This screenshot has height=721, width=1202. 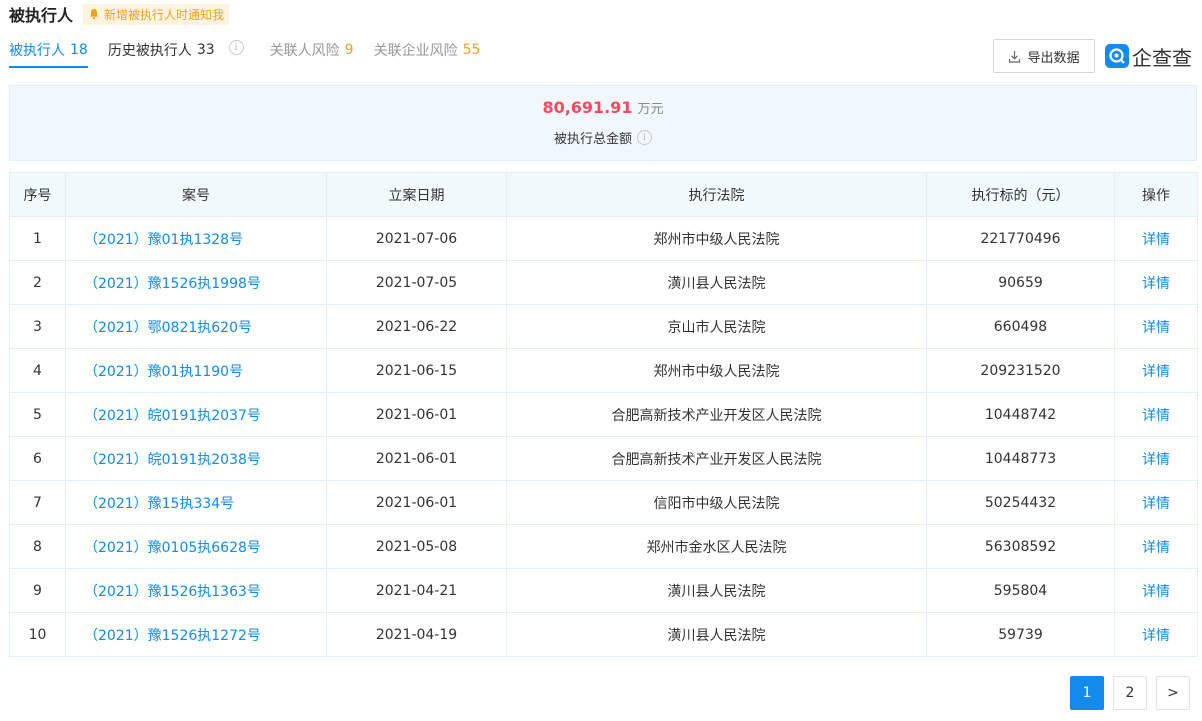 I want to click on title-row: 被执行人 新增被执行人时通知我, so click(x=119, y=14).